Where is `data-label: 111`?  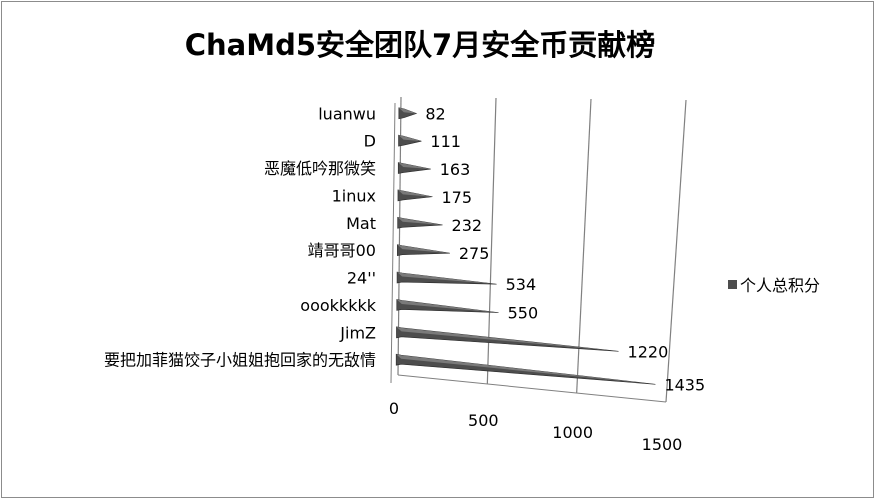
data-label: 111 is located at coordinates (445, 141).